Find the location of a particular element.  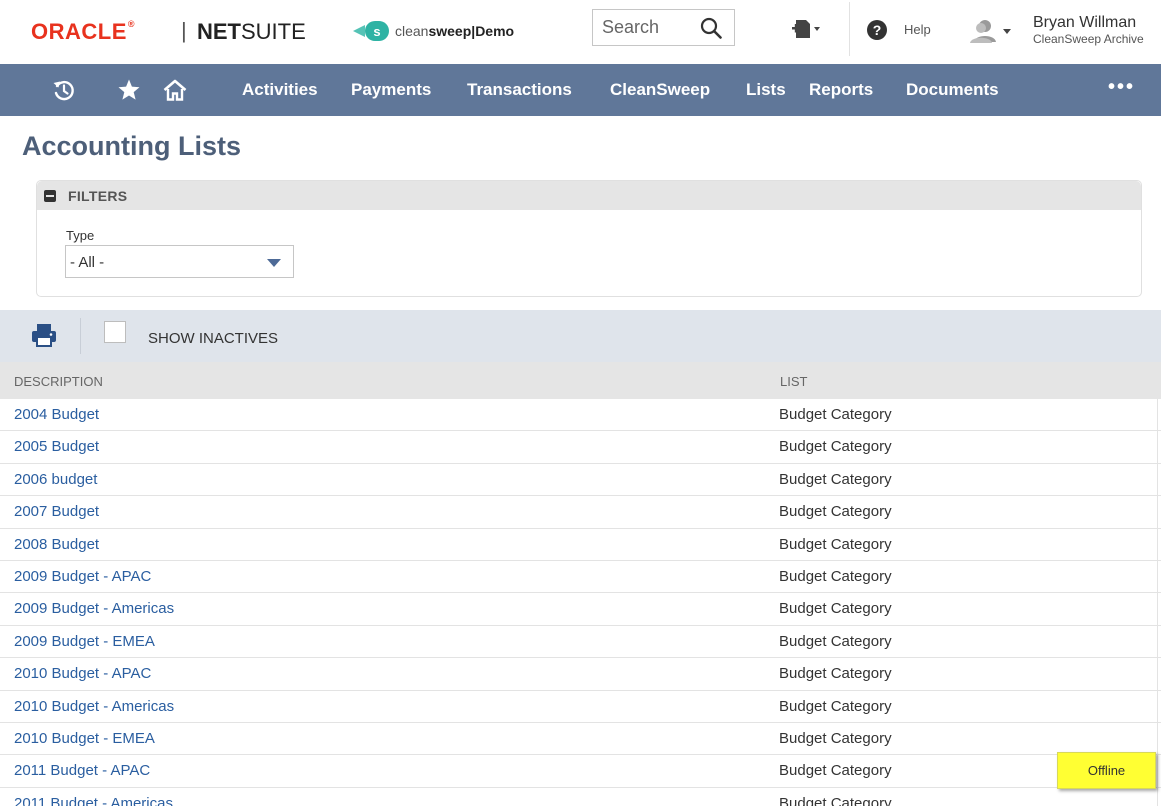

header-divider is located at coordinates (849, 29).